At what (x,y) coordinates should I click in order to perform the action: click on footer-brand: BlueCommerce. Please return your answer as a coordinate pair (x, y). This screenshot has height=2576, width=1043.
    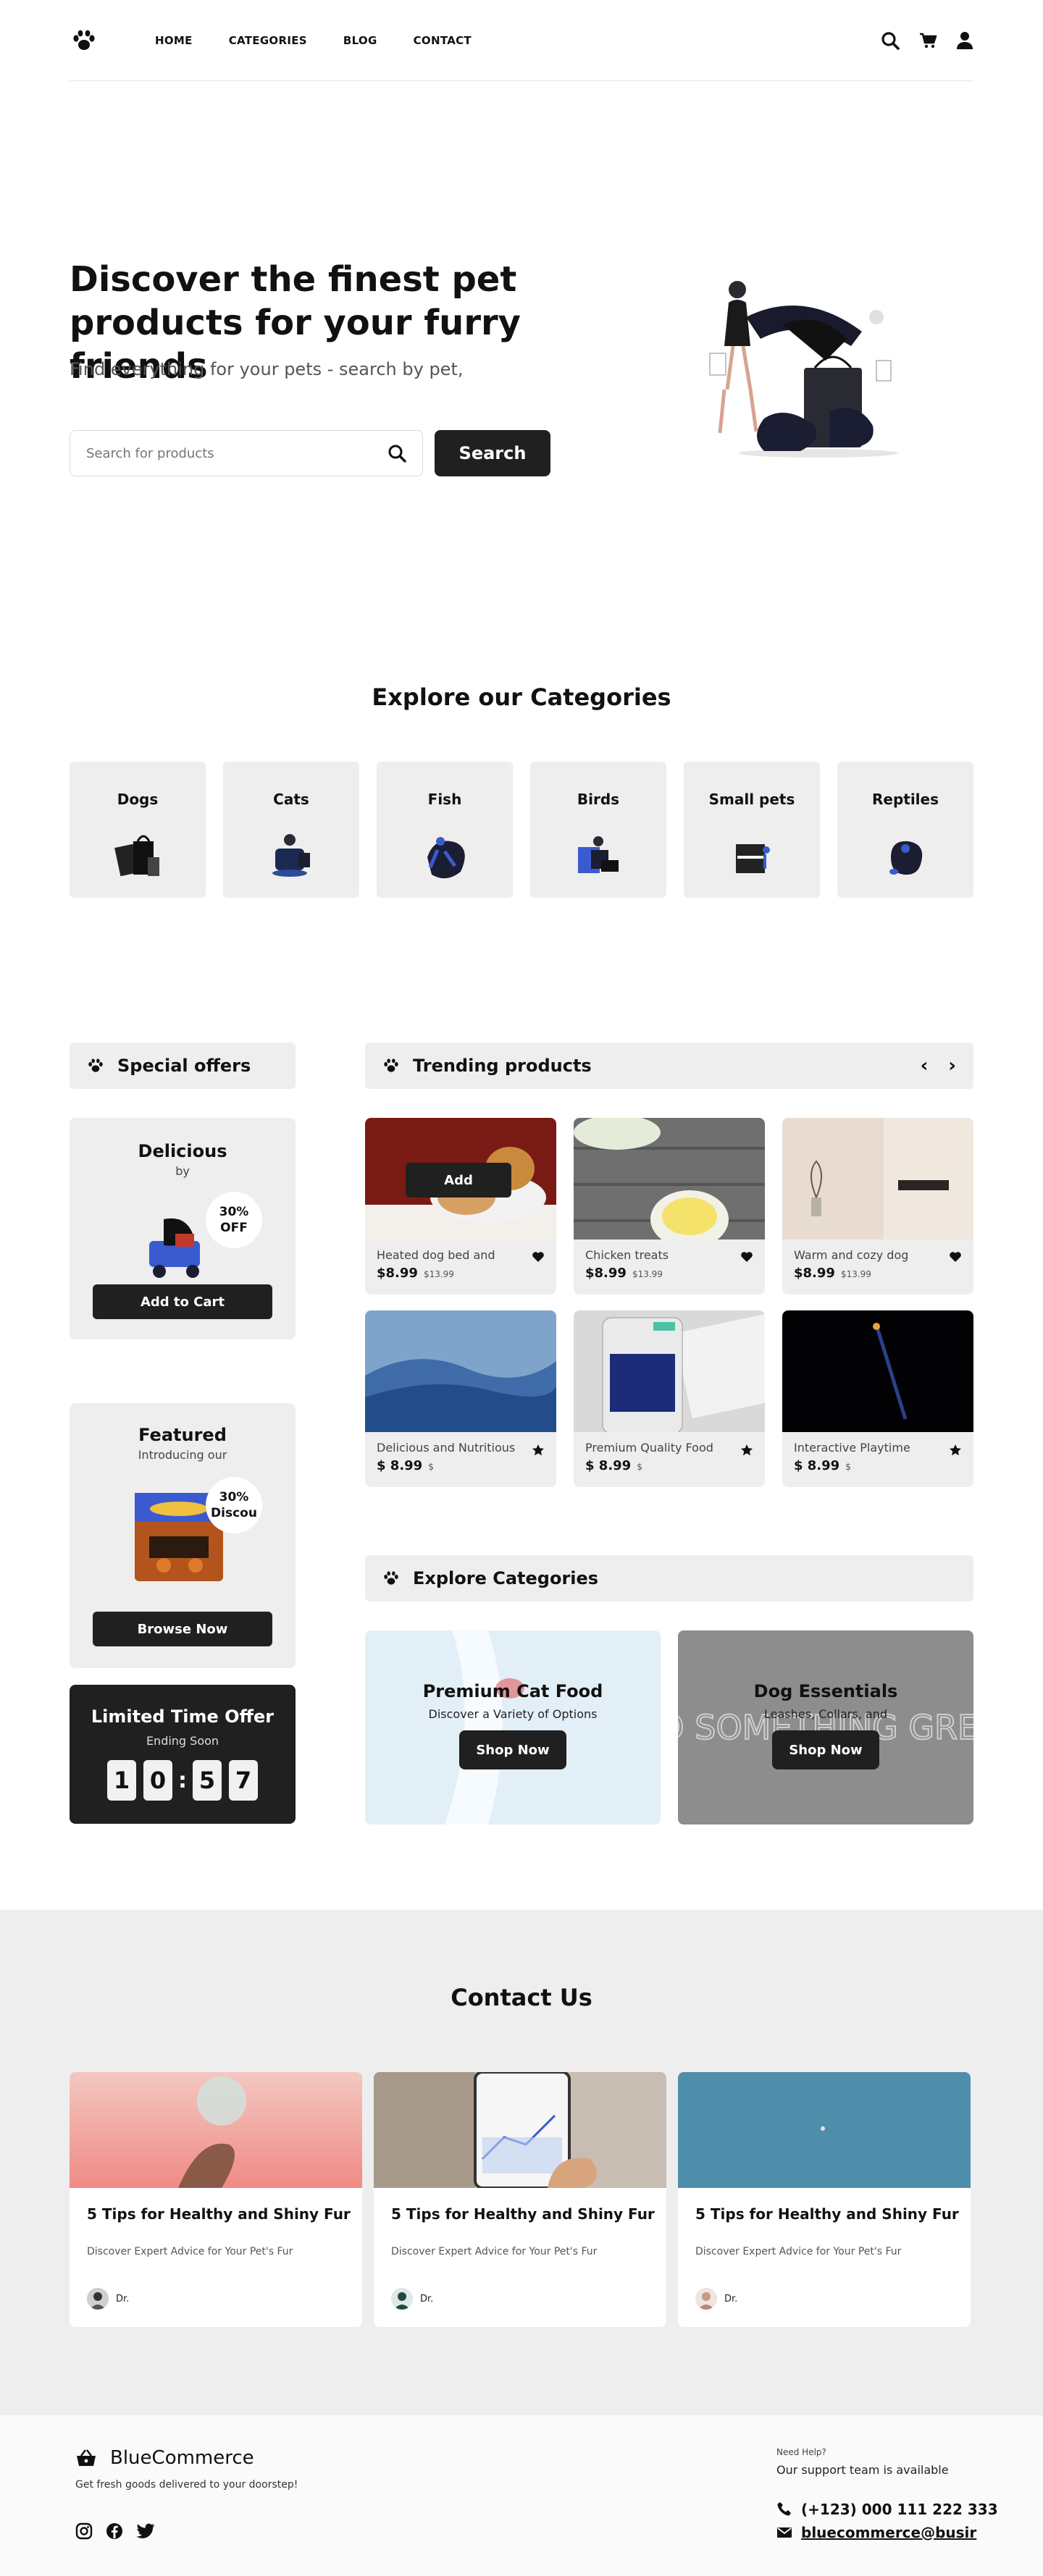
    Looking at the image, I should click on (164, 2458).